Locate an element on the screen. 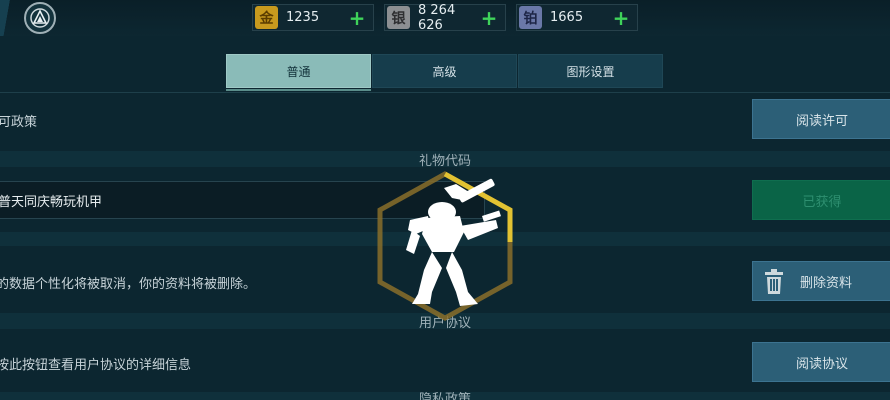 The image size is (890, 400). settings-tabs: 普通 高级 图形设置 is located at coordinates (445, 71).